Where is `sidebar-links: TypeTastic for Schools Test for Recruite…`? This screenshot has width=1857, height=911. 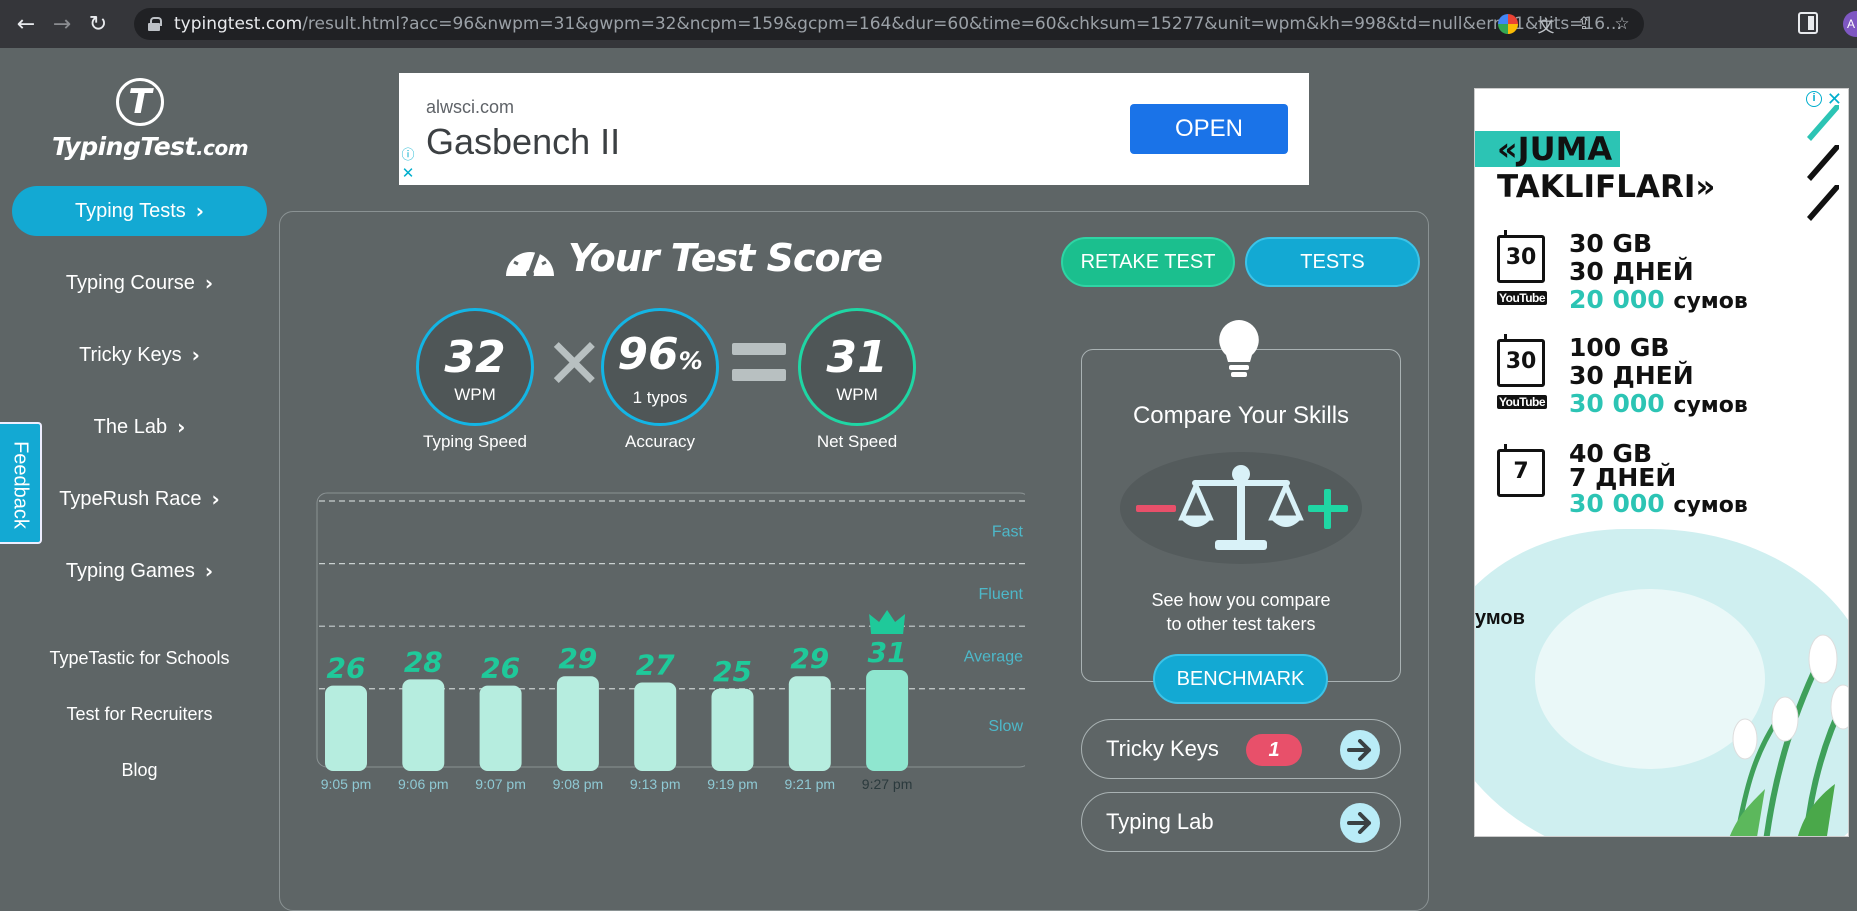
sidebar-links: TypeTastic for Schools Test for Recruite… is located at coordinates (139, 732).